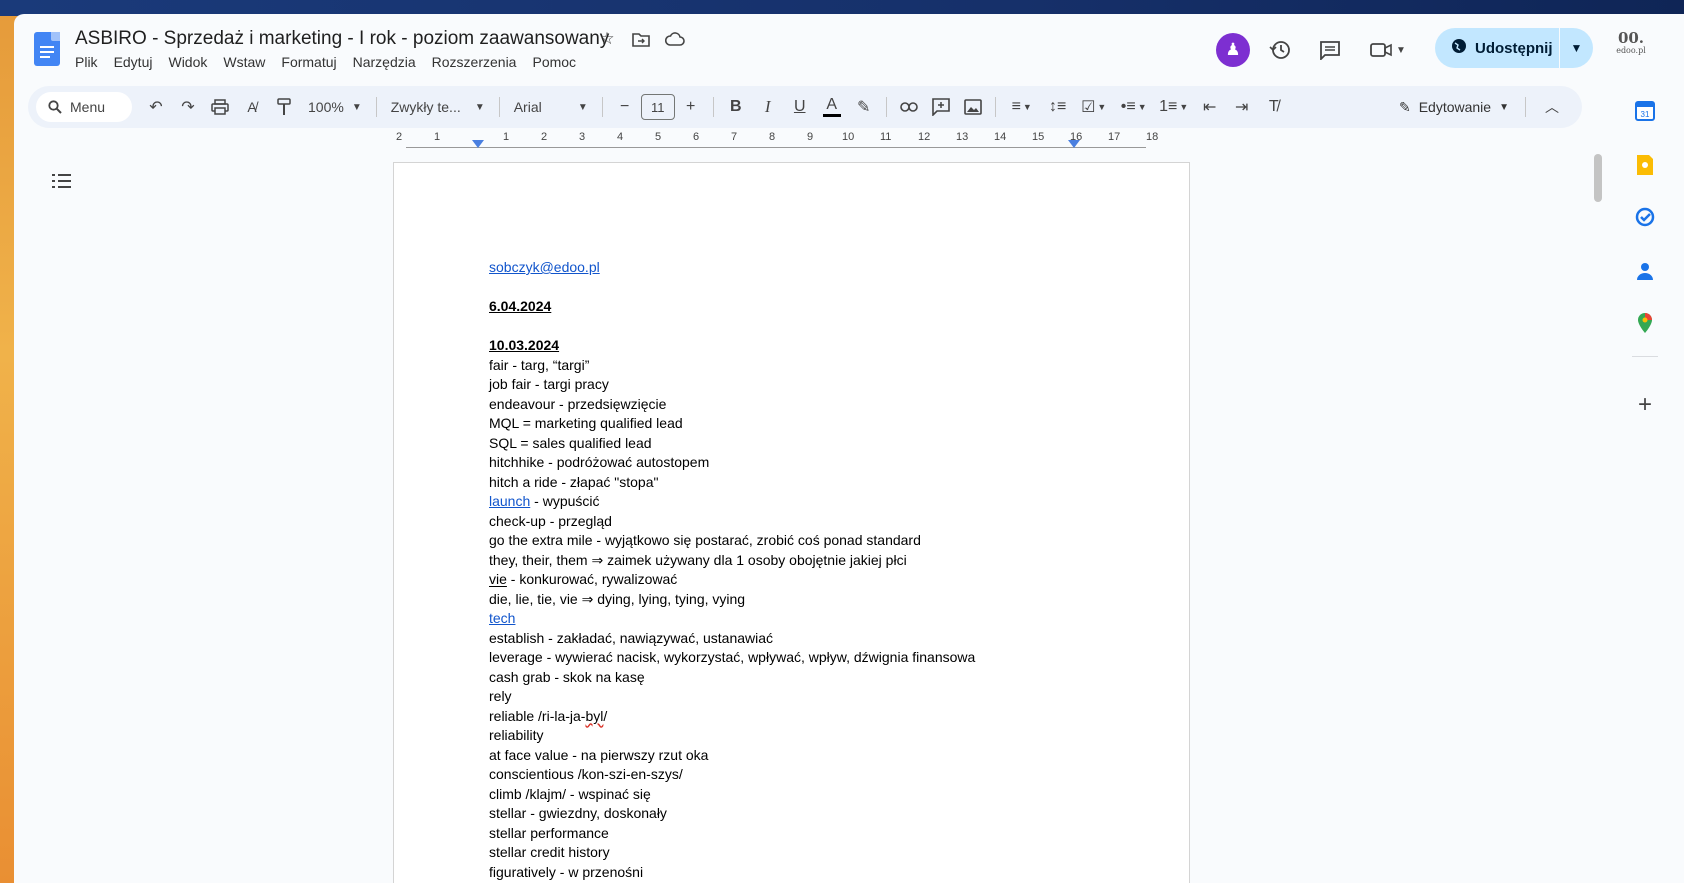 This screenshot has width=1684, height=883. I want to click on add-addon-icon: +, so click(1645, 405).